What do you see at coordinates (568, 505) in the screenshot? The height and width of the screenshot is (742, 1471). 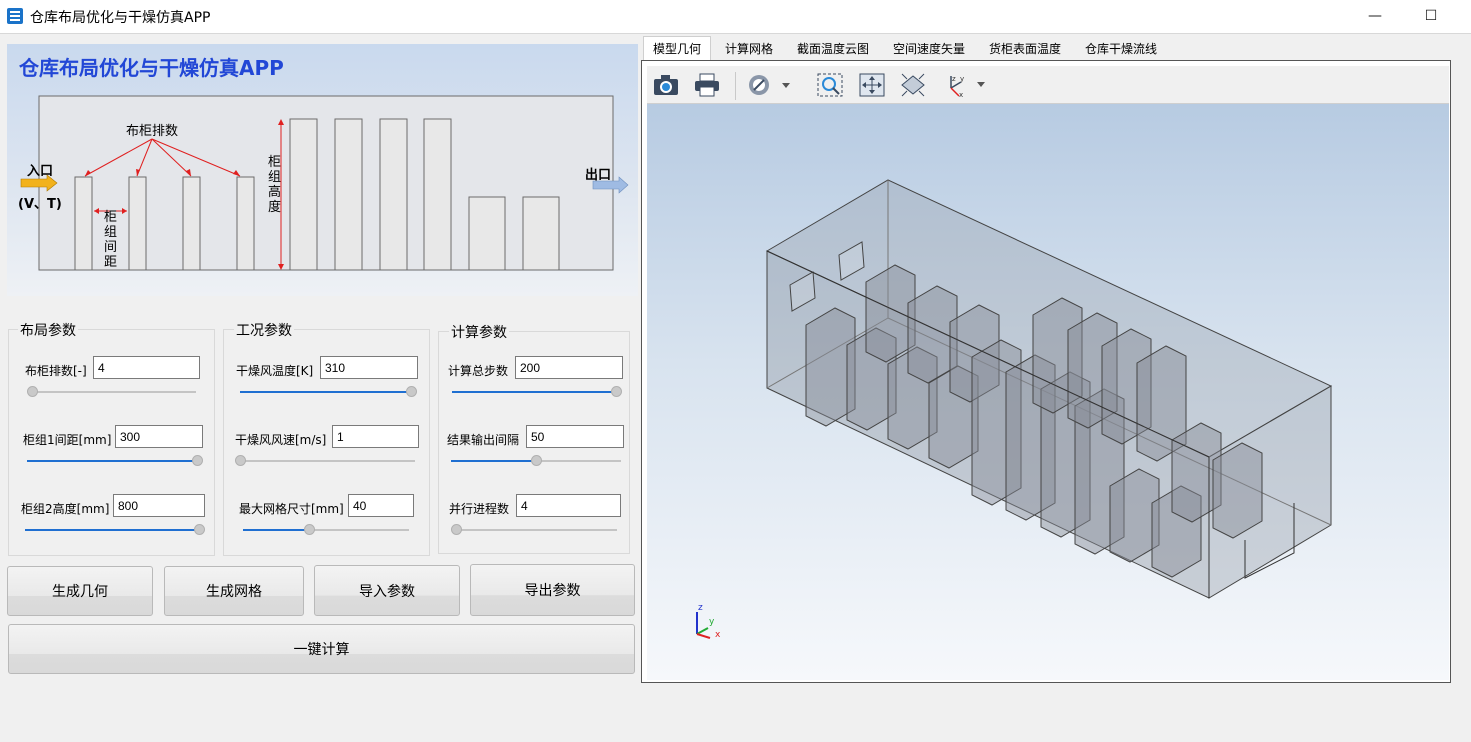 I see `param-input-procs` at bounding box center [568, 505].